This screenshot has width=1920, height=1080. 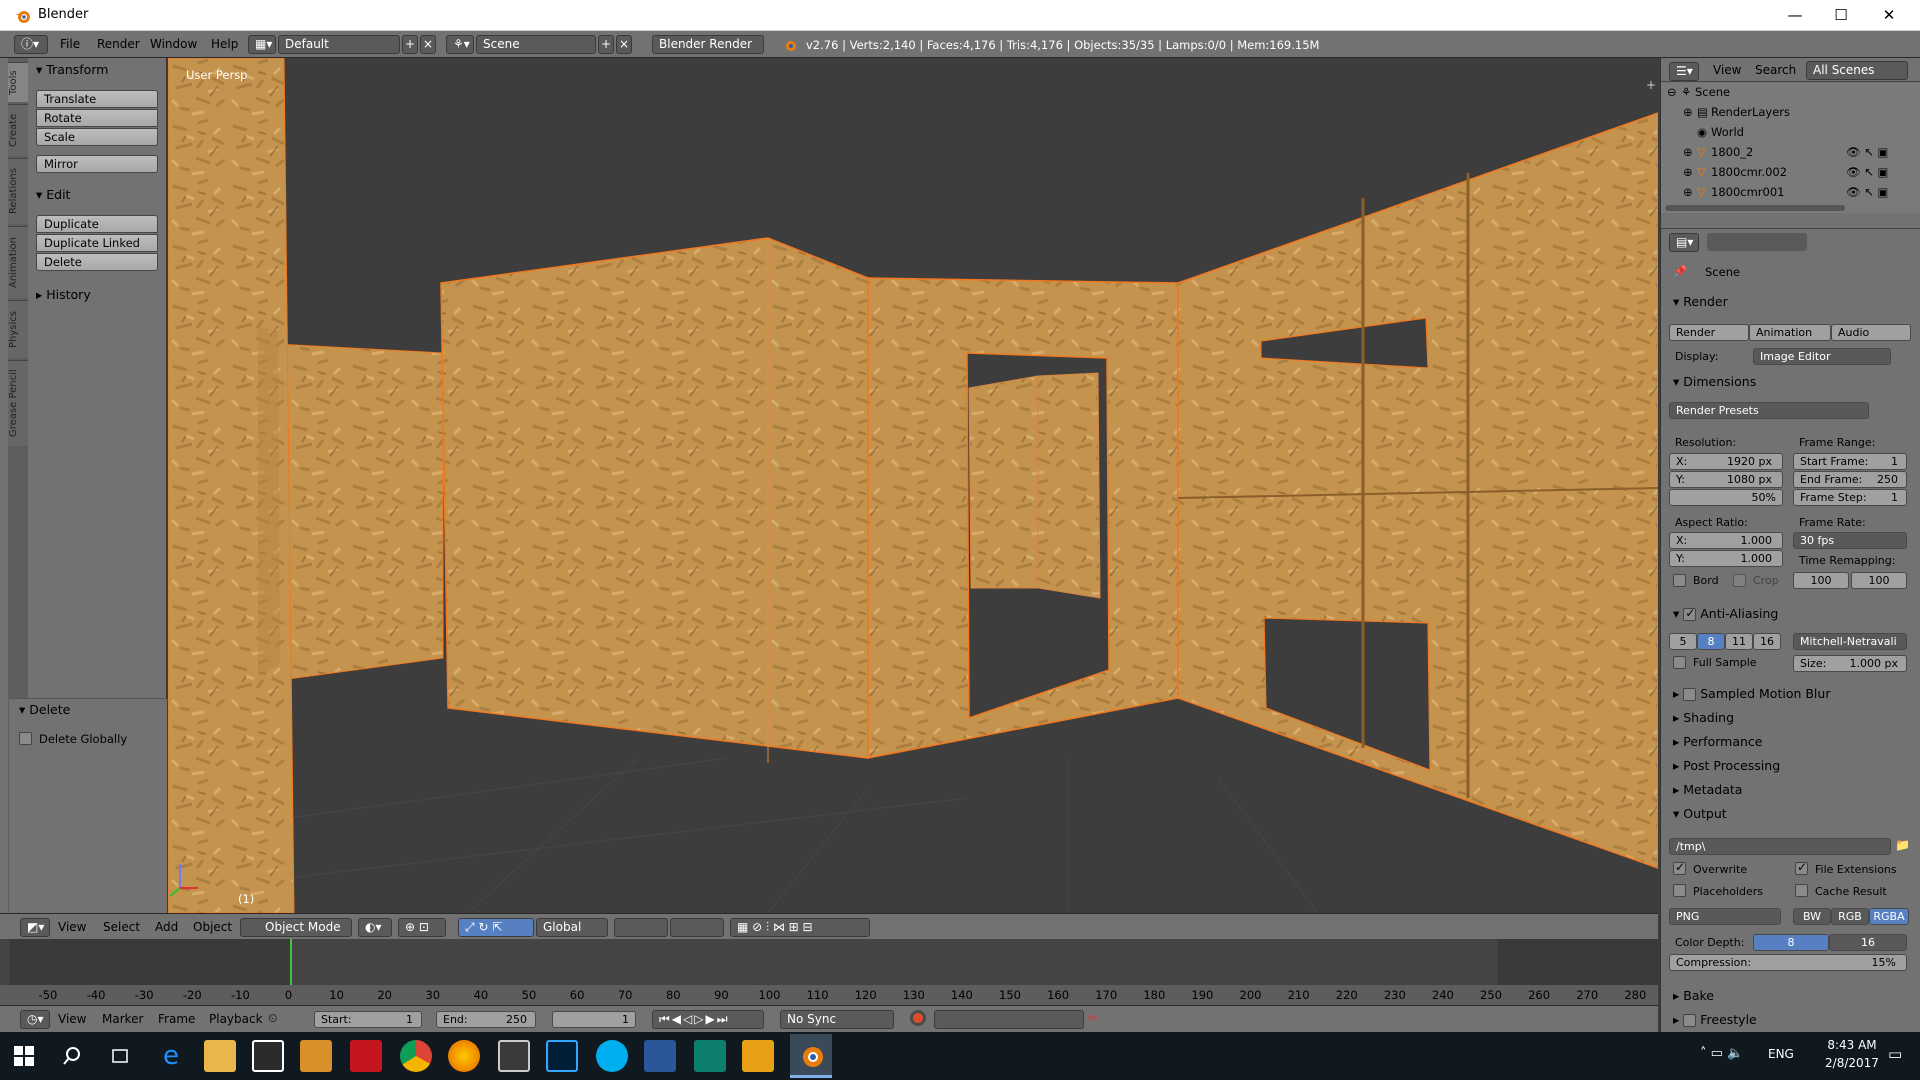 What do you see at coordinates (1703, 717) in the screenshot?
I see `shading-panel-title: ▸ Shading` at bounding box center [1703, 717].